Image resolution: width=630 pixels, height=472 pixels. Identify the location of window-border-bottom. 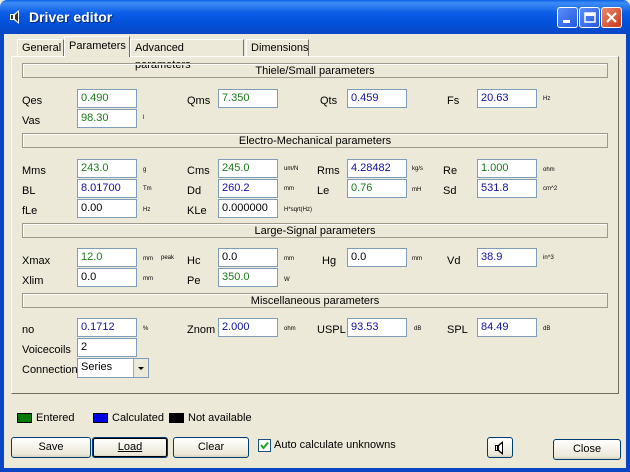
(315, 470).